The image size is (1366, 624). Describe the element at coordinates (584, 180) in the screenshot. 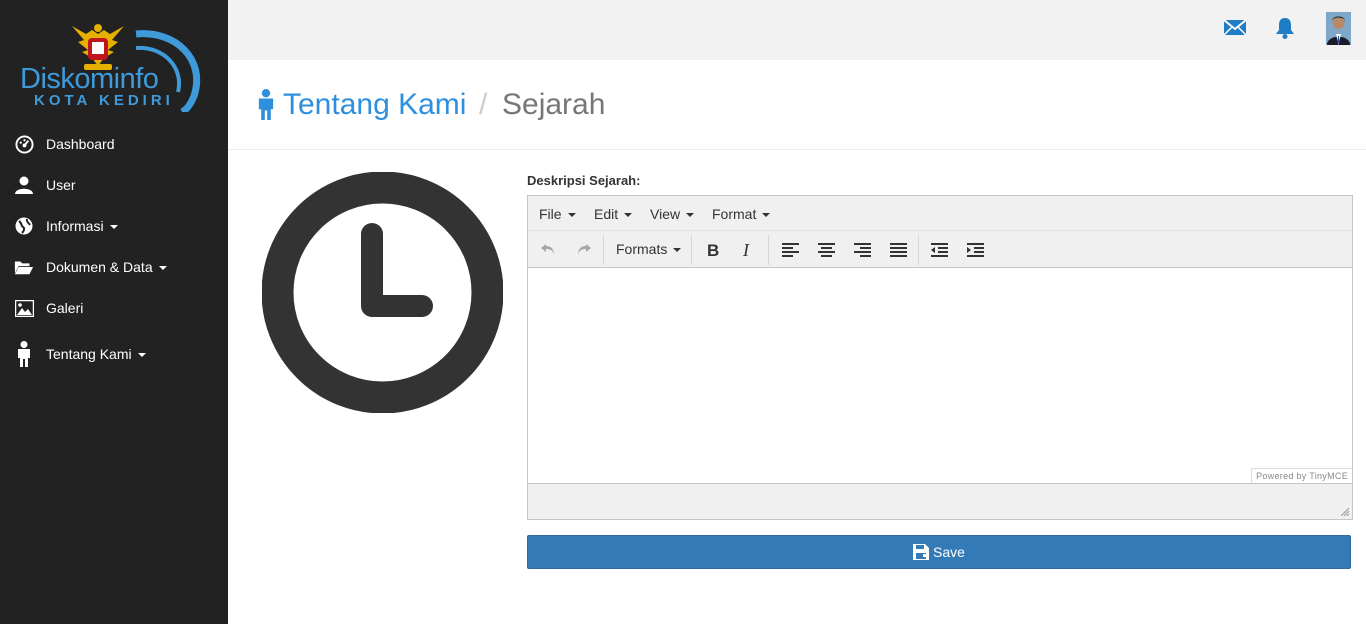

I see `field-label: Deskripsi Sejarah:` at that location.